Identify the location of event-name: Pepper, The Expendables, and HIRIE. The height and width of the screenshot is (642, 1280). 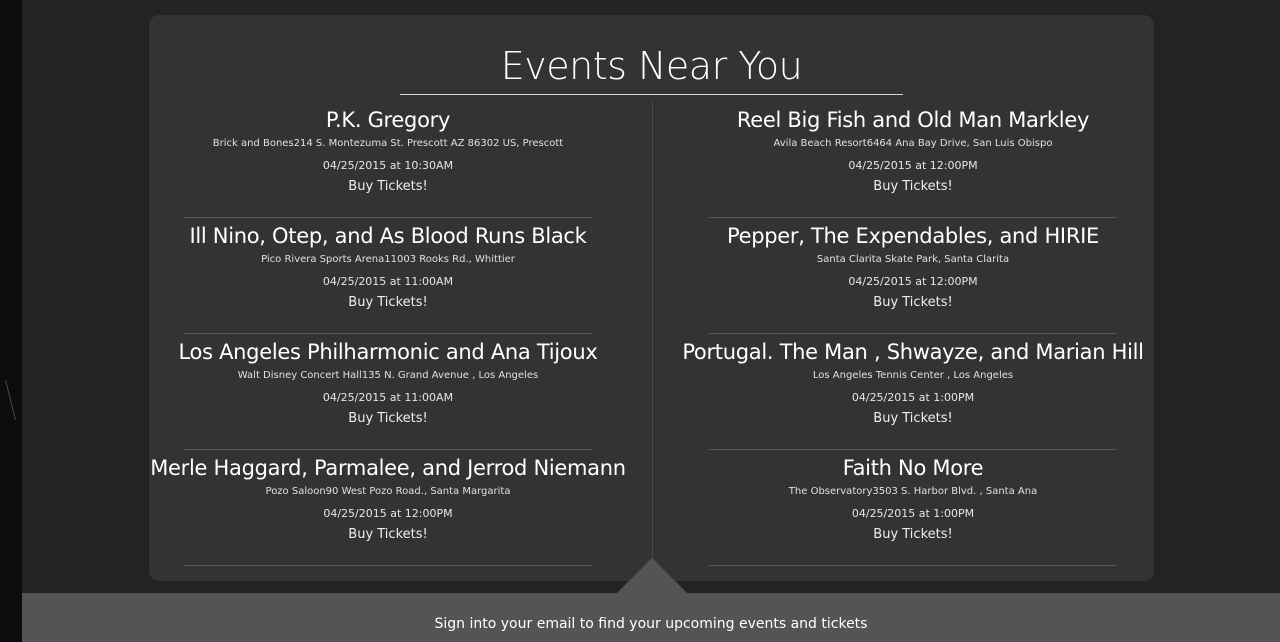
(913, 236).